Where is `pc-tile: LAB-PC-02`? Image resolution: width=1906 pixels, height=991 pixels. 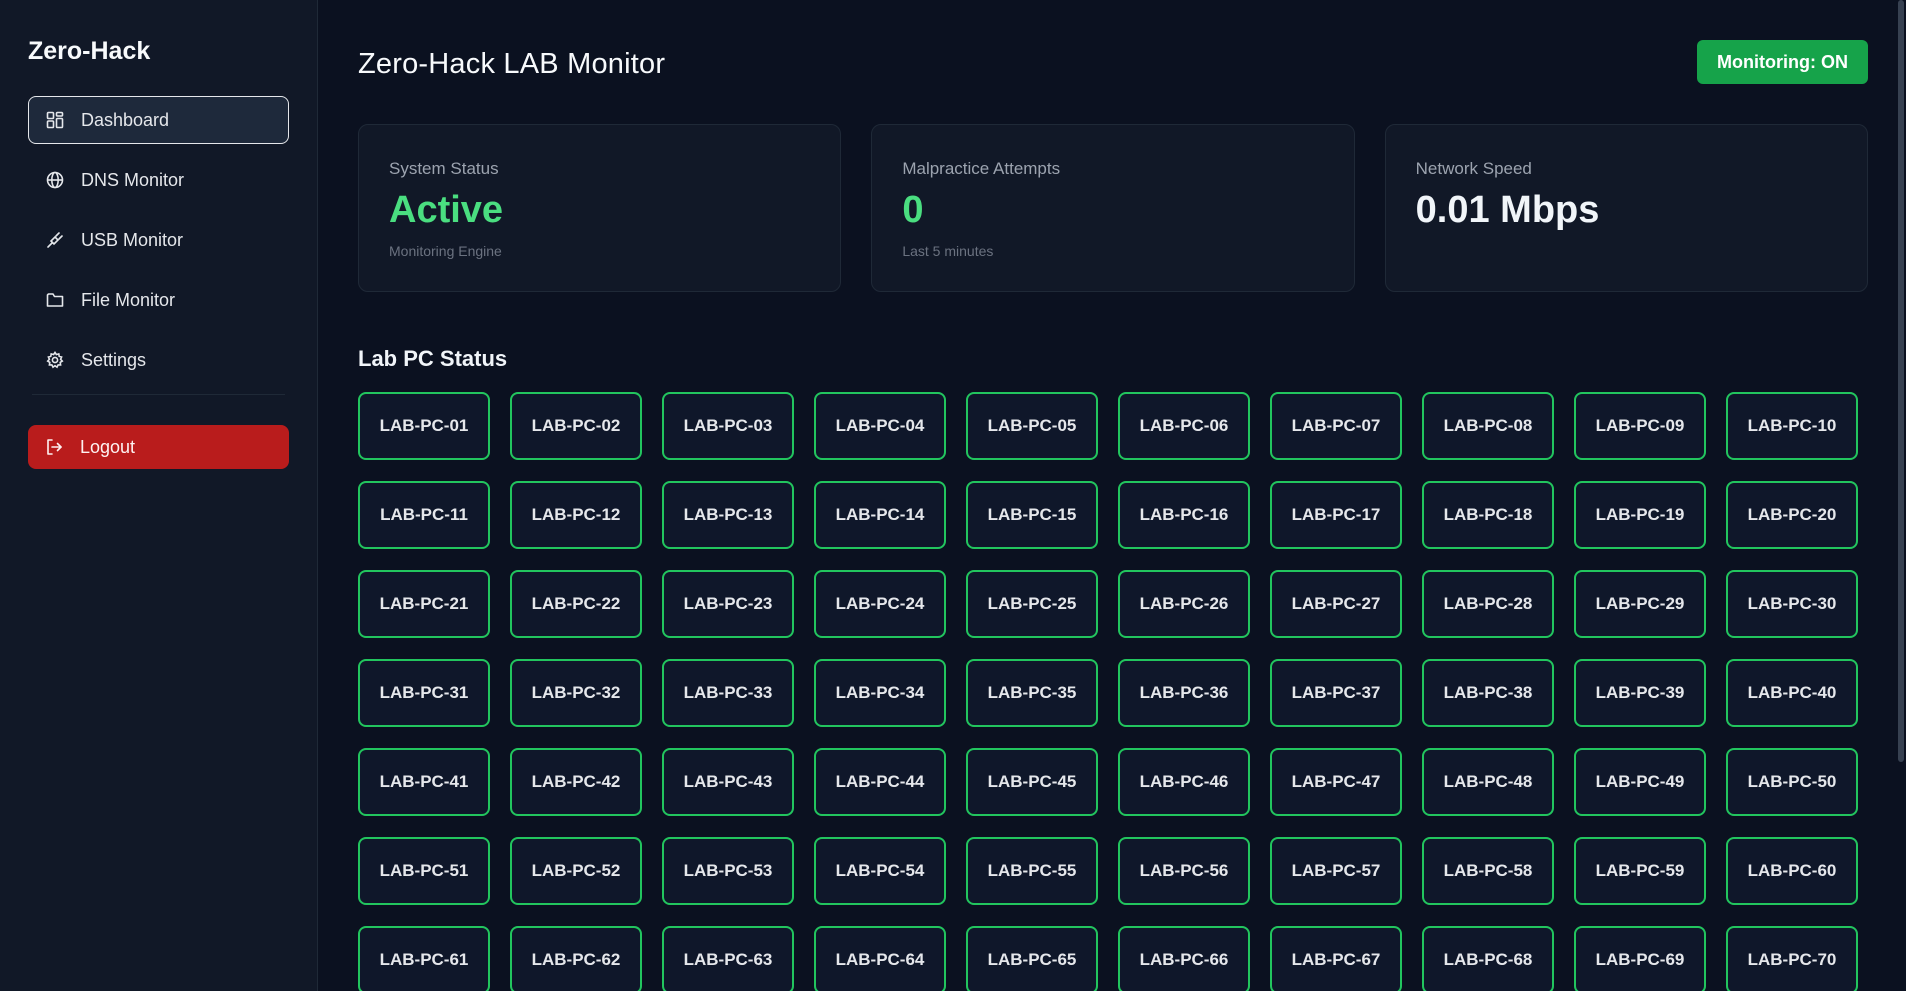
pc-tile: LAB-PC-02 is located at coordinates (576, 426).